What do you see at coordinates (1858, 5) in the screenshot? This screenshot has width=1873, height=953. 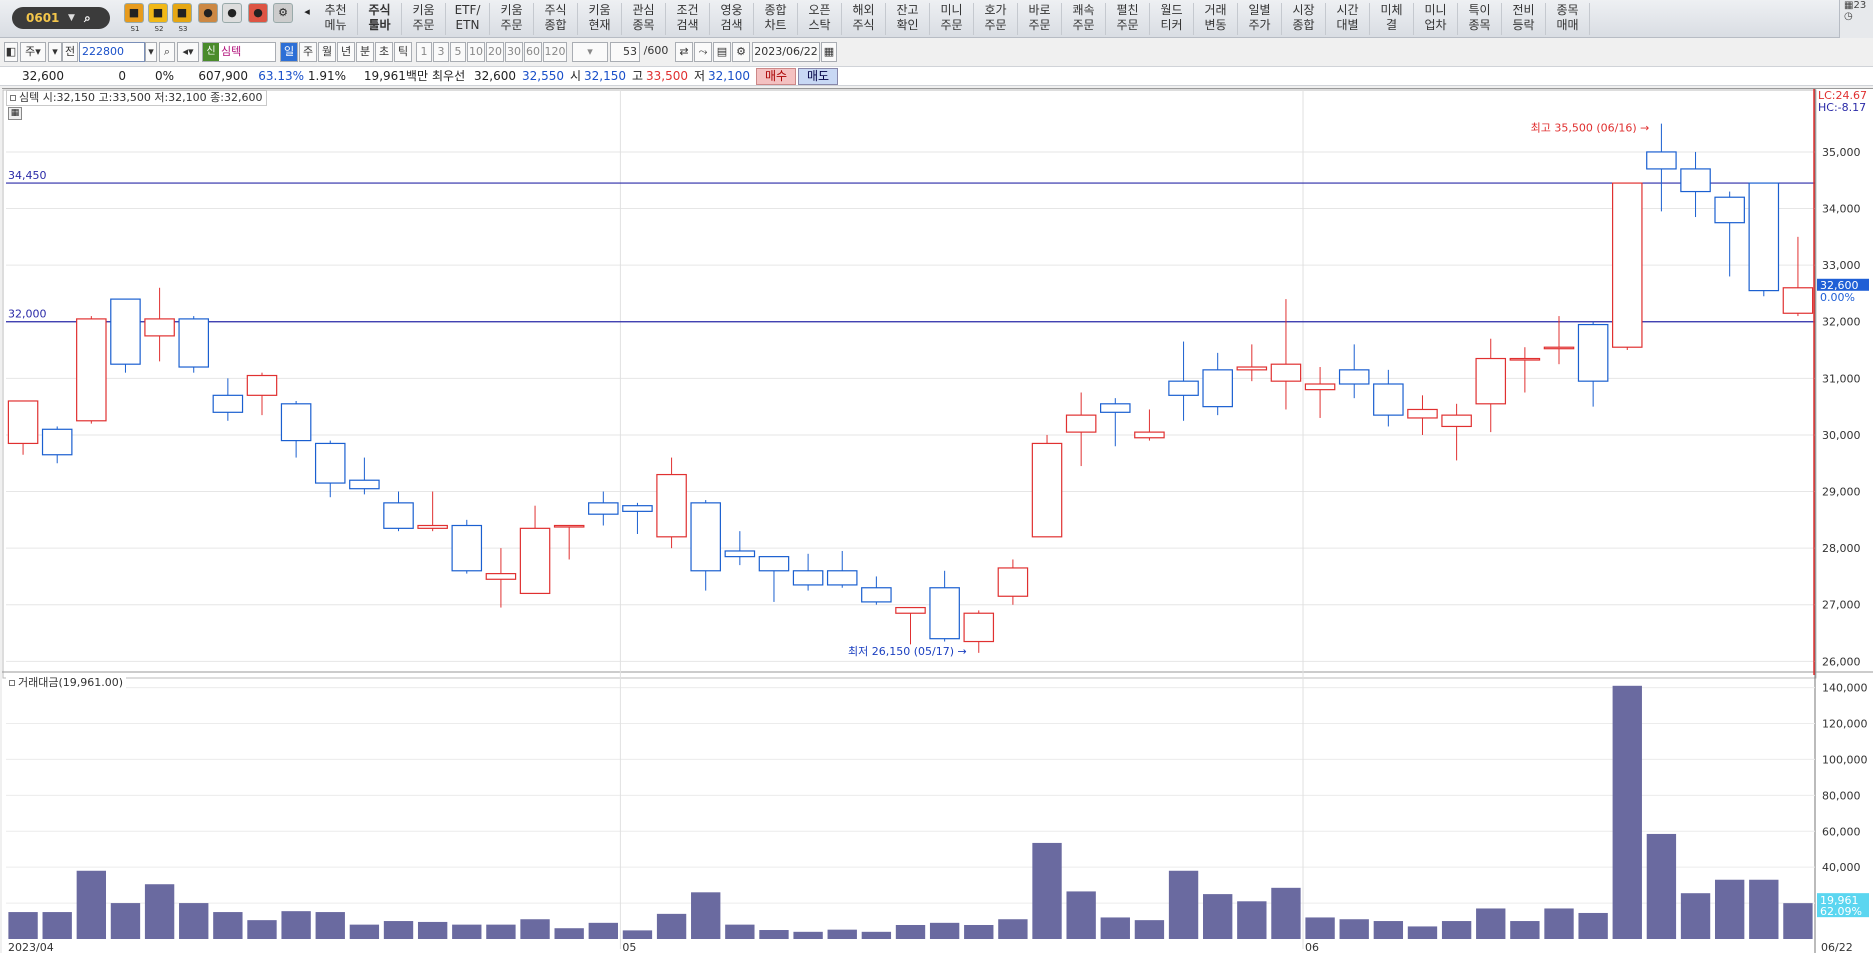 I see `calendar-icon: ▦23` at bounding box center [1858, 5].